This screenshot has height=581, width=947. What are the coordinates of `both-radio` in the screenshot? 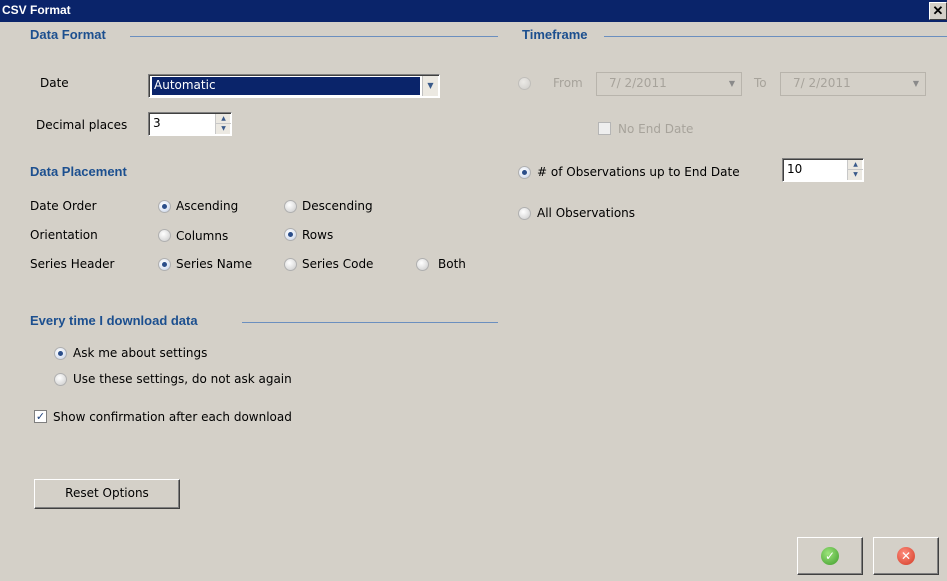 It's located at (422, 264).